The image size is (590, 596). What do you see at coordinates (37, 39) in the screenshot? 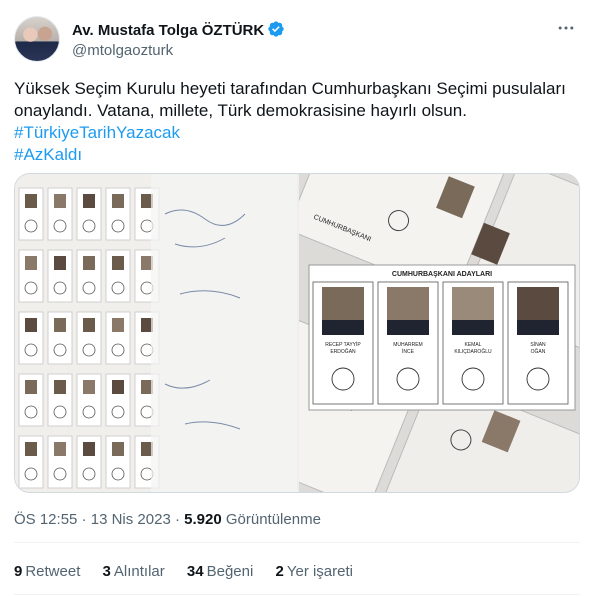
I see `avatar` at bounding box center [37, 39].